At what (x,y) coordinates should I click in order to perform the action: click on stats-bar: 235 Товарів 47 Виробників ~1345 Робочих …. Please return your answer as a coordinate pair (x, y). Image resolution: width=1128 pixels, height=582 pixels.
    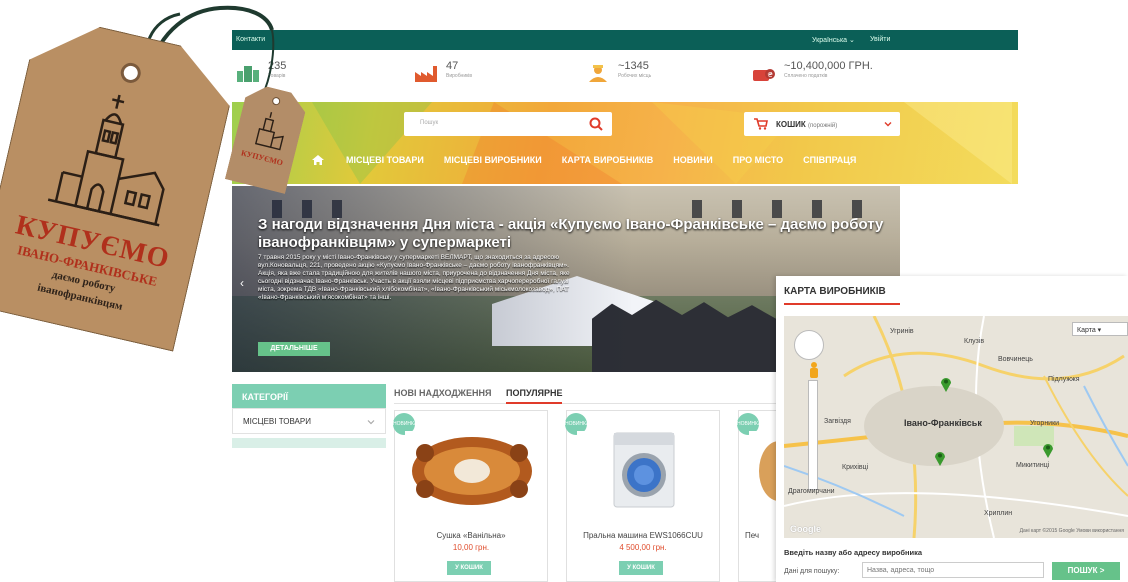
    Looking at the image, I should click on (625, 76).